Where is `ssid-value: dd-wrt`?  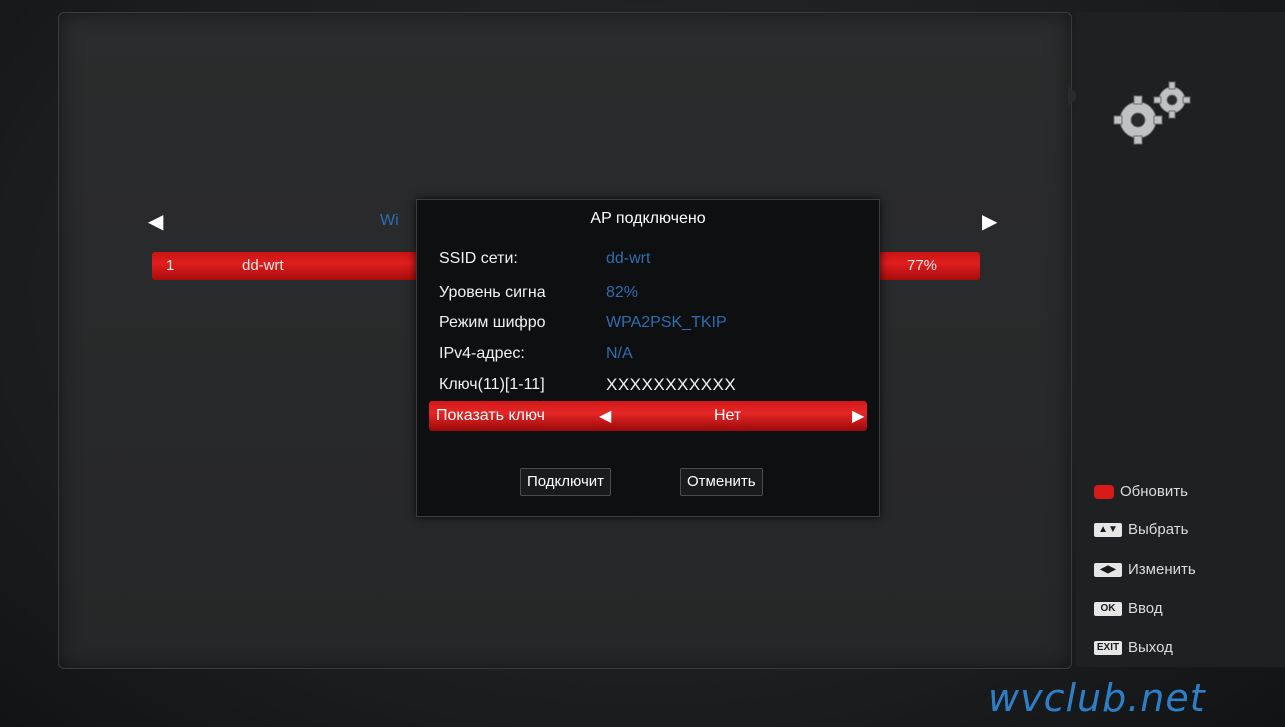 ssid-value: dd-wrt is located at coordinates (628, 258).